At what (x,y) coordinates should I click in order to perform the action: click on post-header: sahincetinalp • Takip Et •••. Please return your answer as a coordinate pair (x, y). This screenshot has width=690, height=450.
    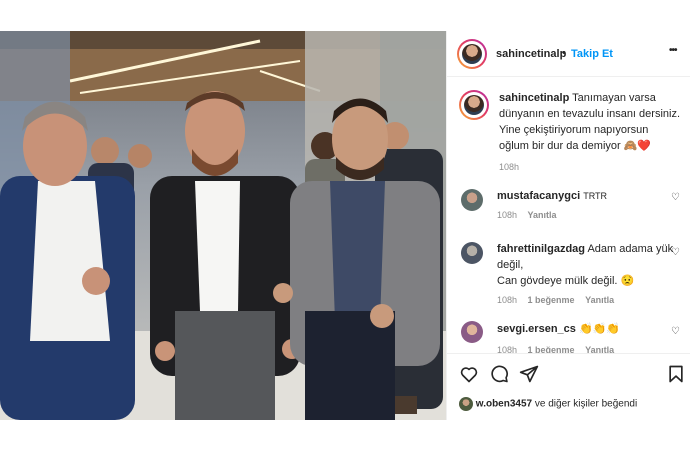
    Looking at the image, I should click on (568, 54).